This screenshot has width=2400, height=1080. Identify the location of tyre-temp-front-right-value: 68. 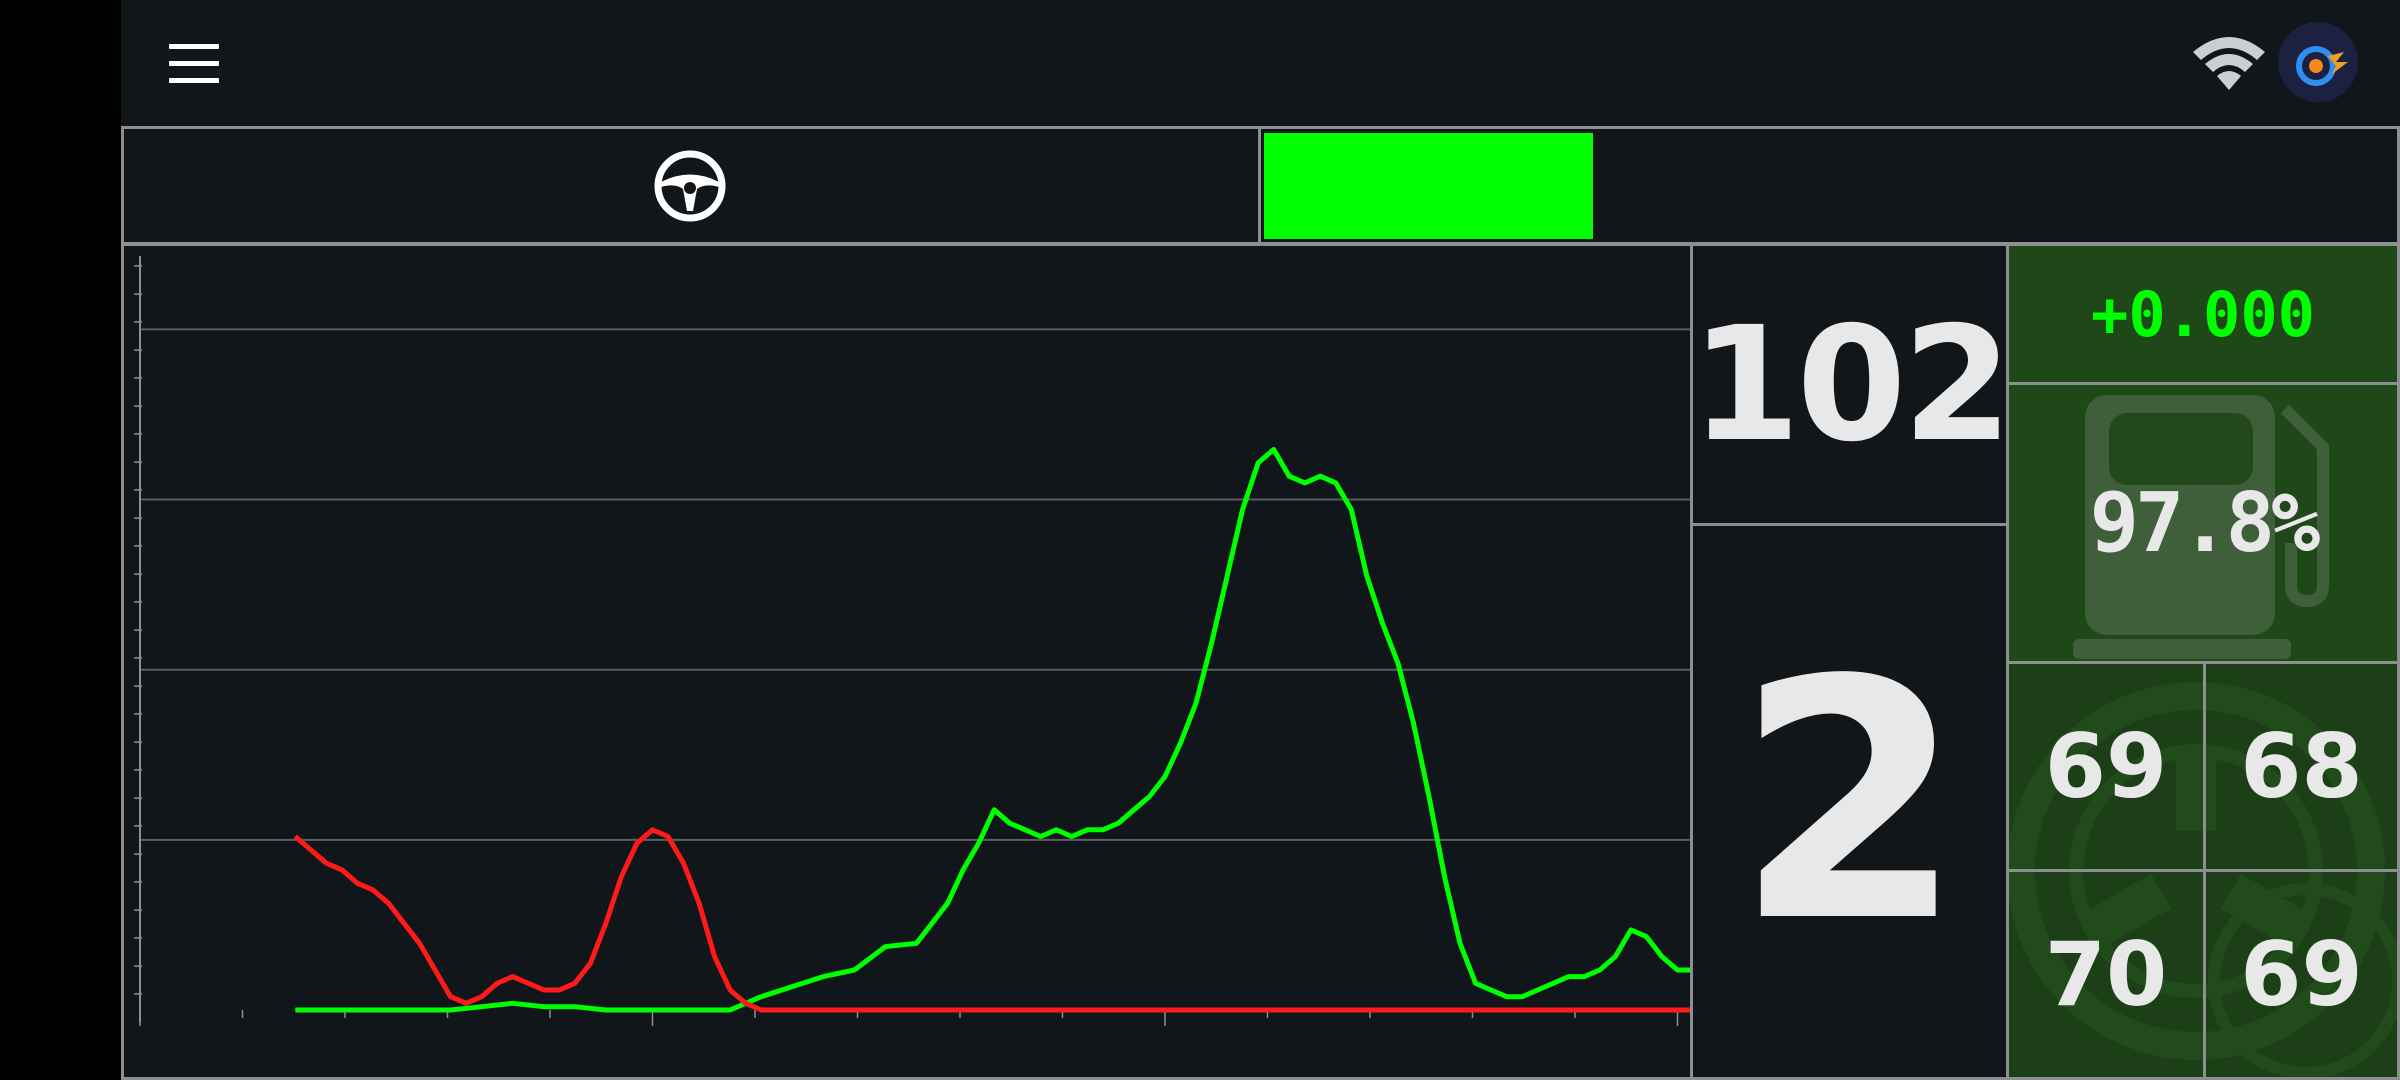
(2301, 766).